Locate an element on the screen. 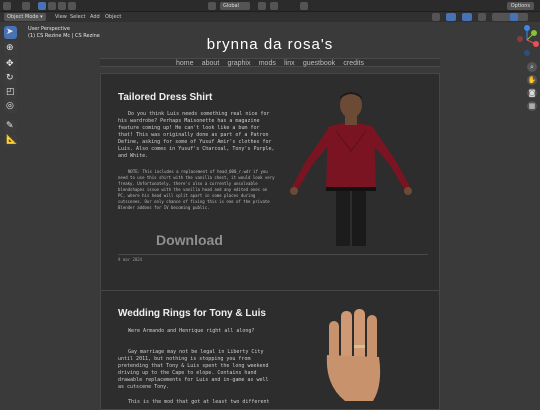 The width and height of the screenshot is (540, 410). select-extend-icon is located at coordinates (52, 6).